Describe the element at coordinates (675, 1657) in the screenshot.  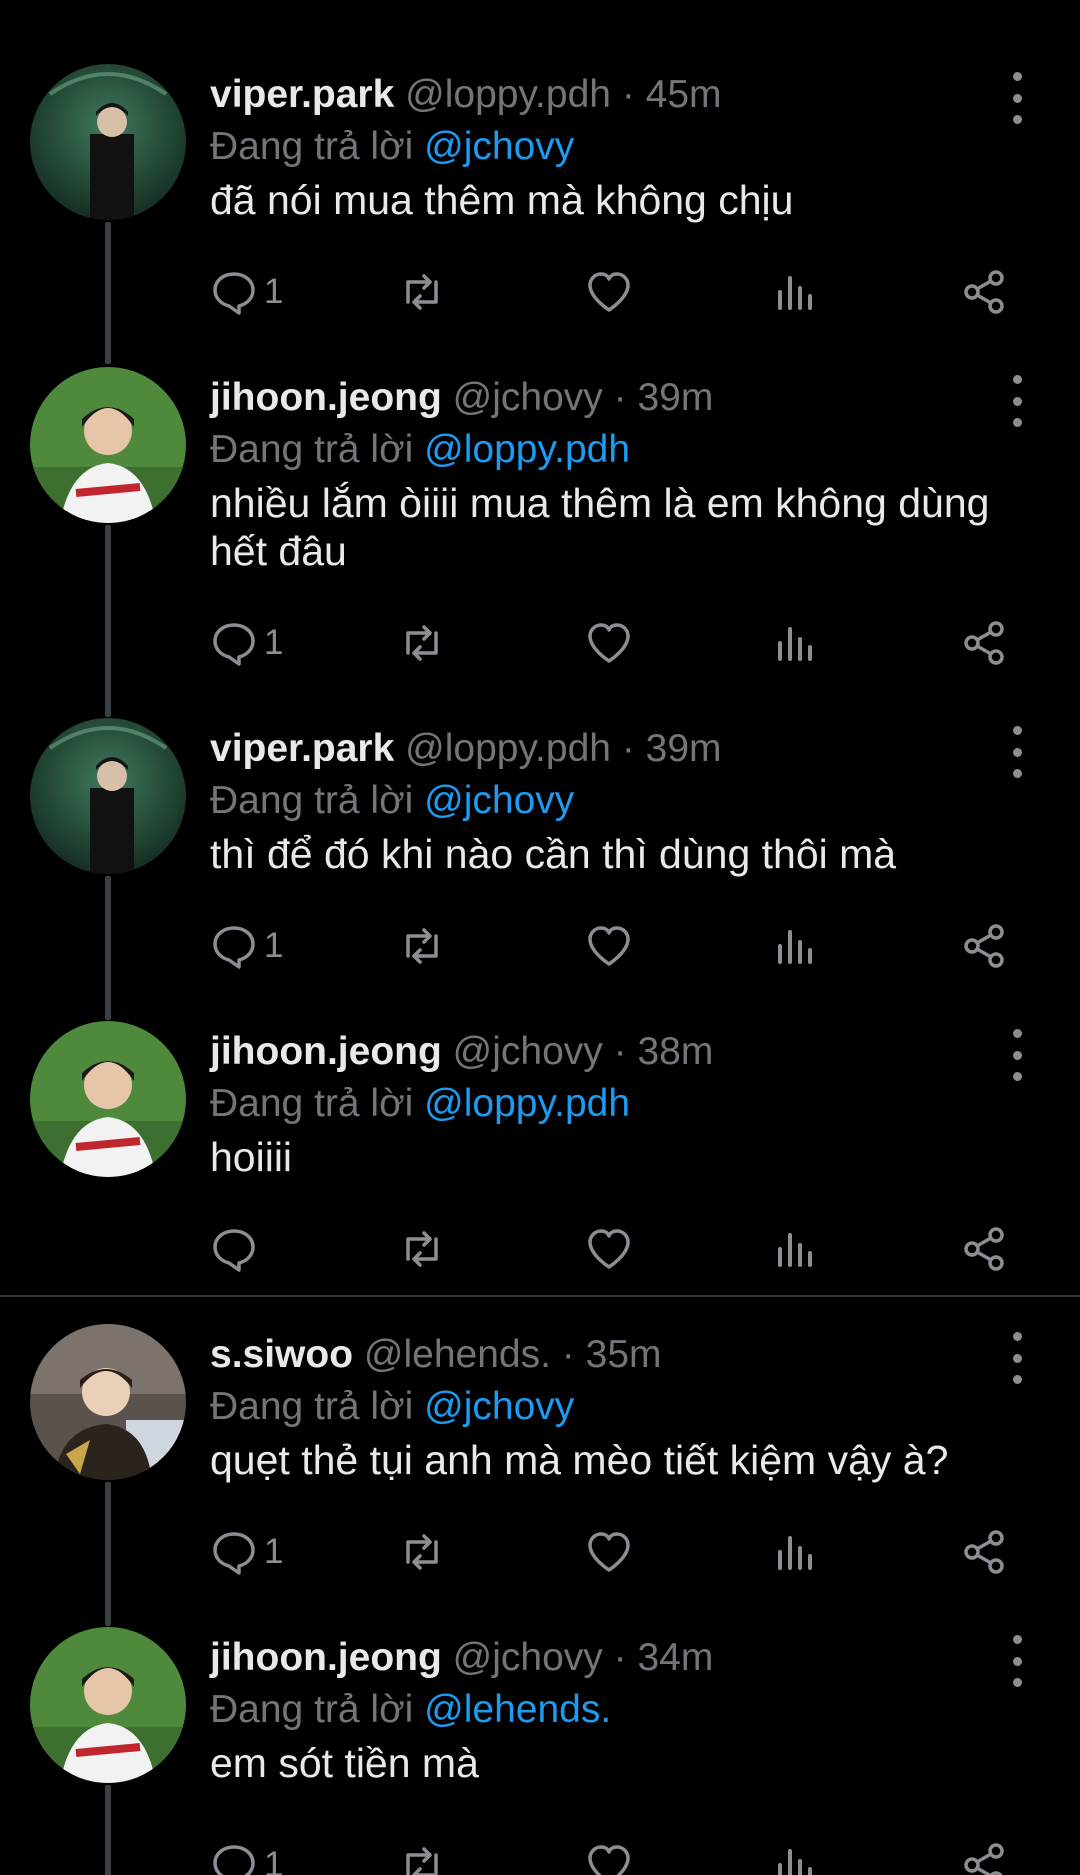
I see `timestamp: 34m` at that location.